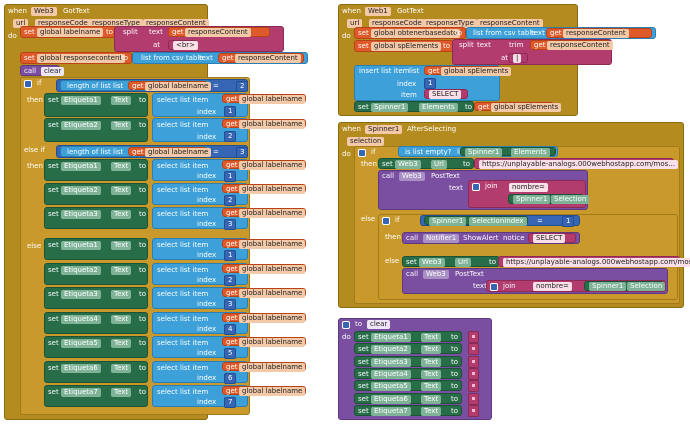 Image resolution: width=690 pixels, height=424 pixels. What do you see at coordinates (391, 374) in the screenshot?
I see `etiqueta4-dropdown: Etiqueta4` at bounding box center [391, 374].